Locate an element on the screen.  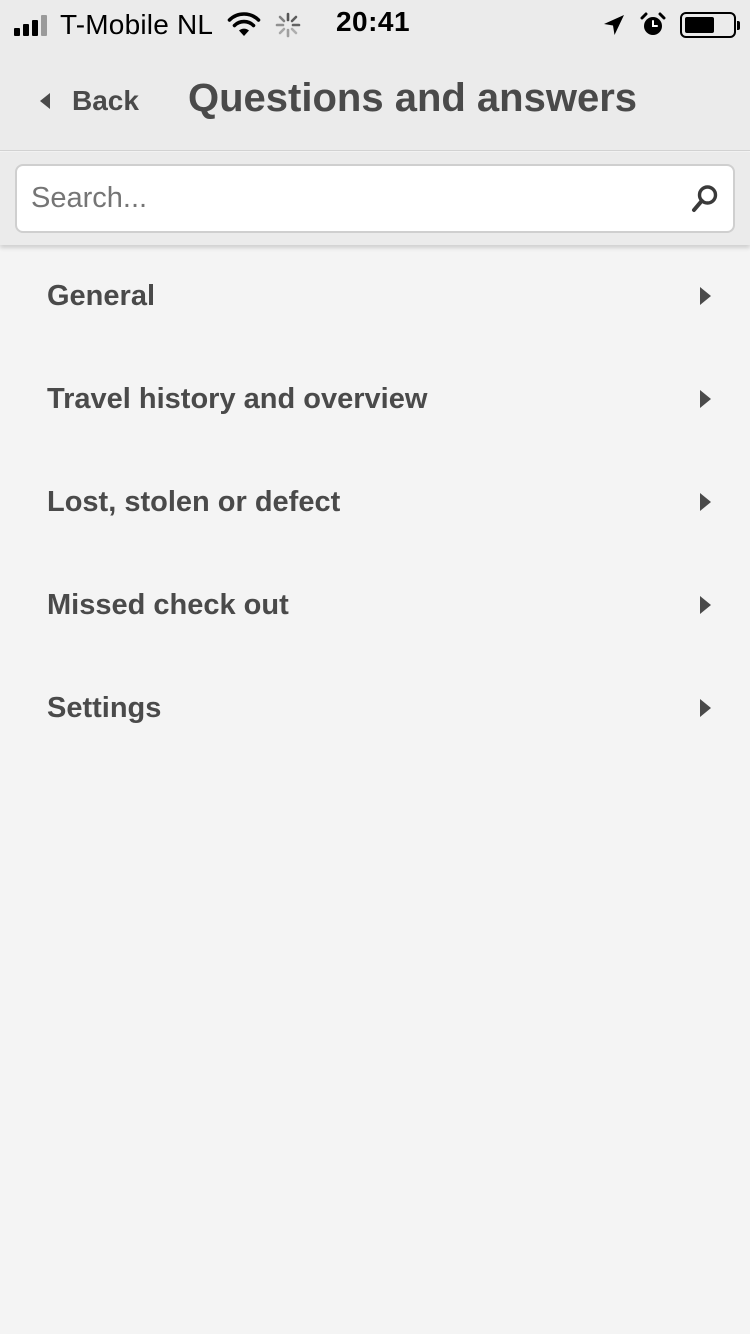
status-bar: T-Mobile NL 20:41 is located at coordinates (375, 25).